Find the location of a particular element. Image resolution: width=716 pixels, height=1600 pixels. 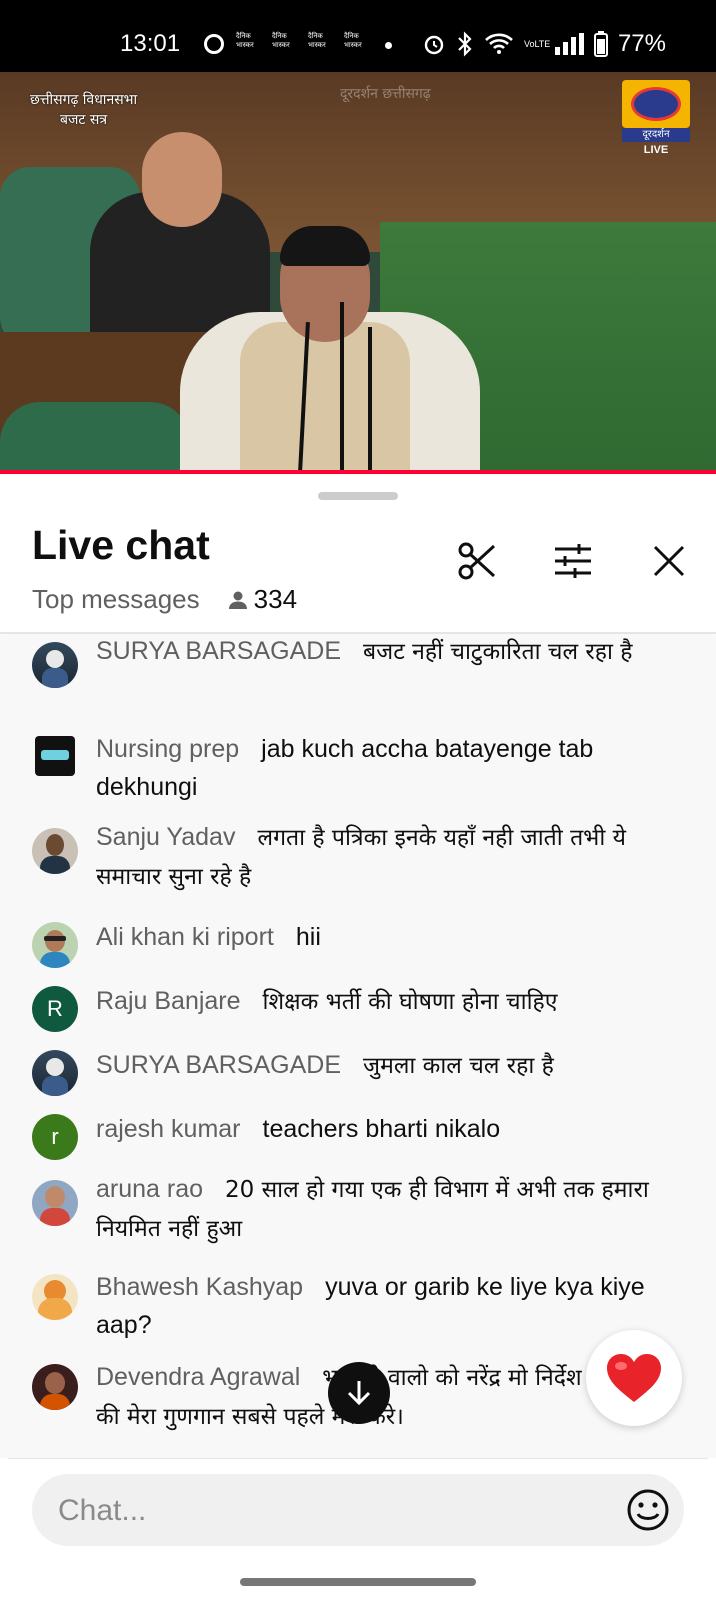

live-chat-title: Live chat is located at coordinates (121, 545).